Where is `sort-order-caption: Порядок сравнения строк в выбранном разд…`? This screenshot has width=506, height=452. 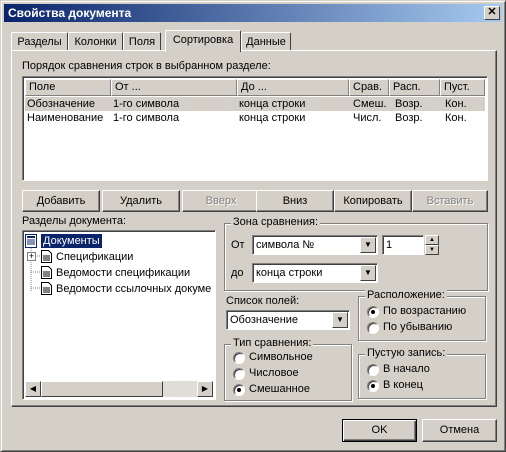
sort-order-caption: Порядок сравнения строк в выбранном разд… is located at coordinates (146, 66).